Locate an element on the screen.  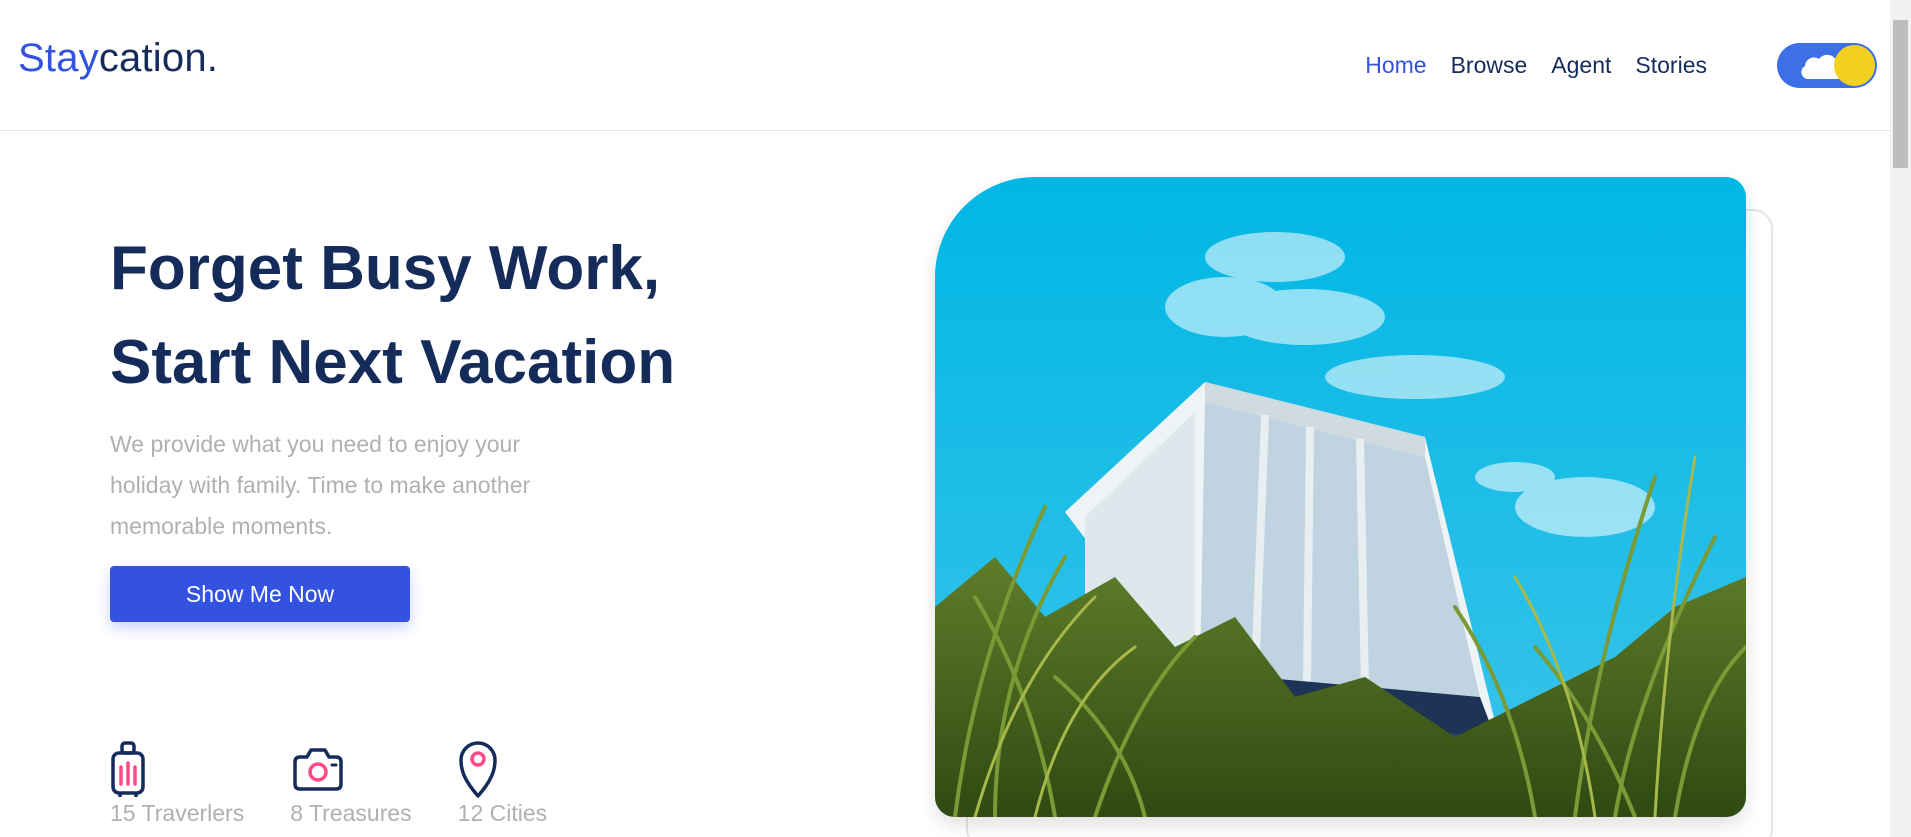
stat-cities: 12 Cities is located at coordinates (502, 783).